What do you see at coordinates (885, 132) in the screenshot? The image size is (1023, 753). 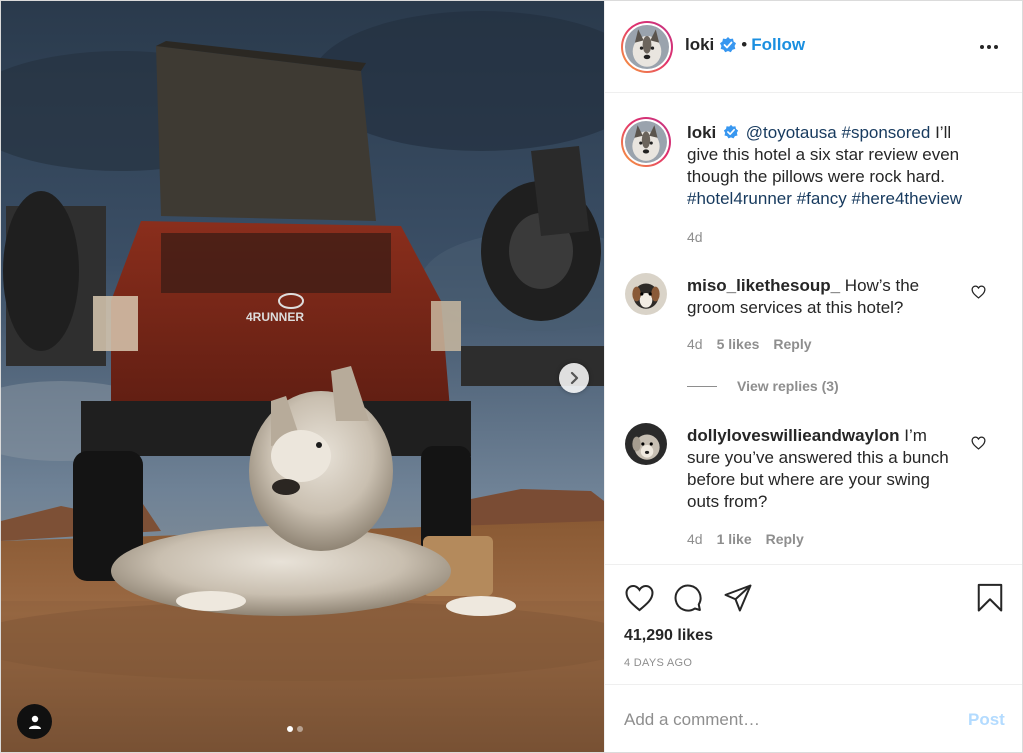 I see `hashtag-link: #sponsored` at bounding box center [885, 132].